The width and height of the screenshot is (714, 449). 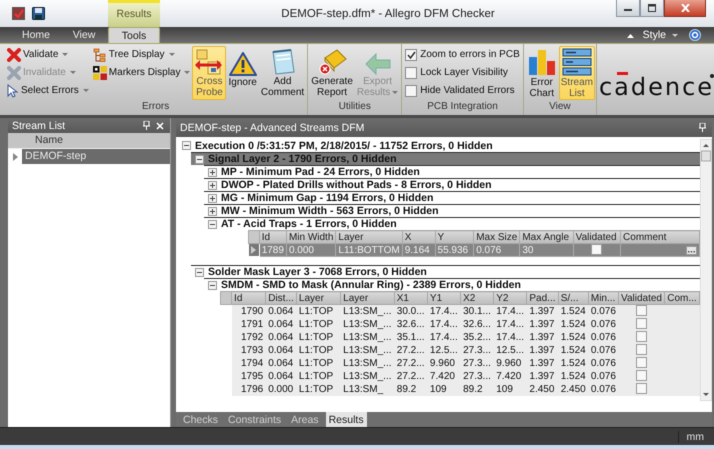 I want to click on maximize-button, so click(x=652, y=8).